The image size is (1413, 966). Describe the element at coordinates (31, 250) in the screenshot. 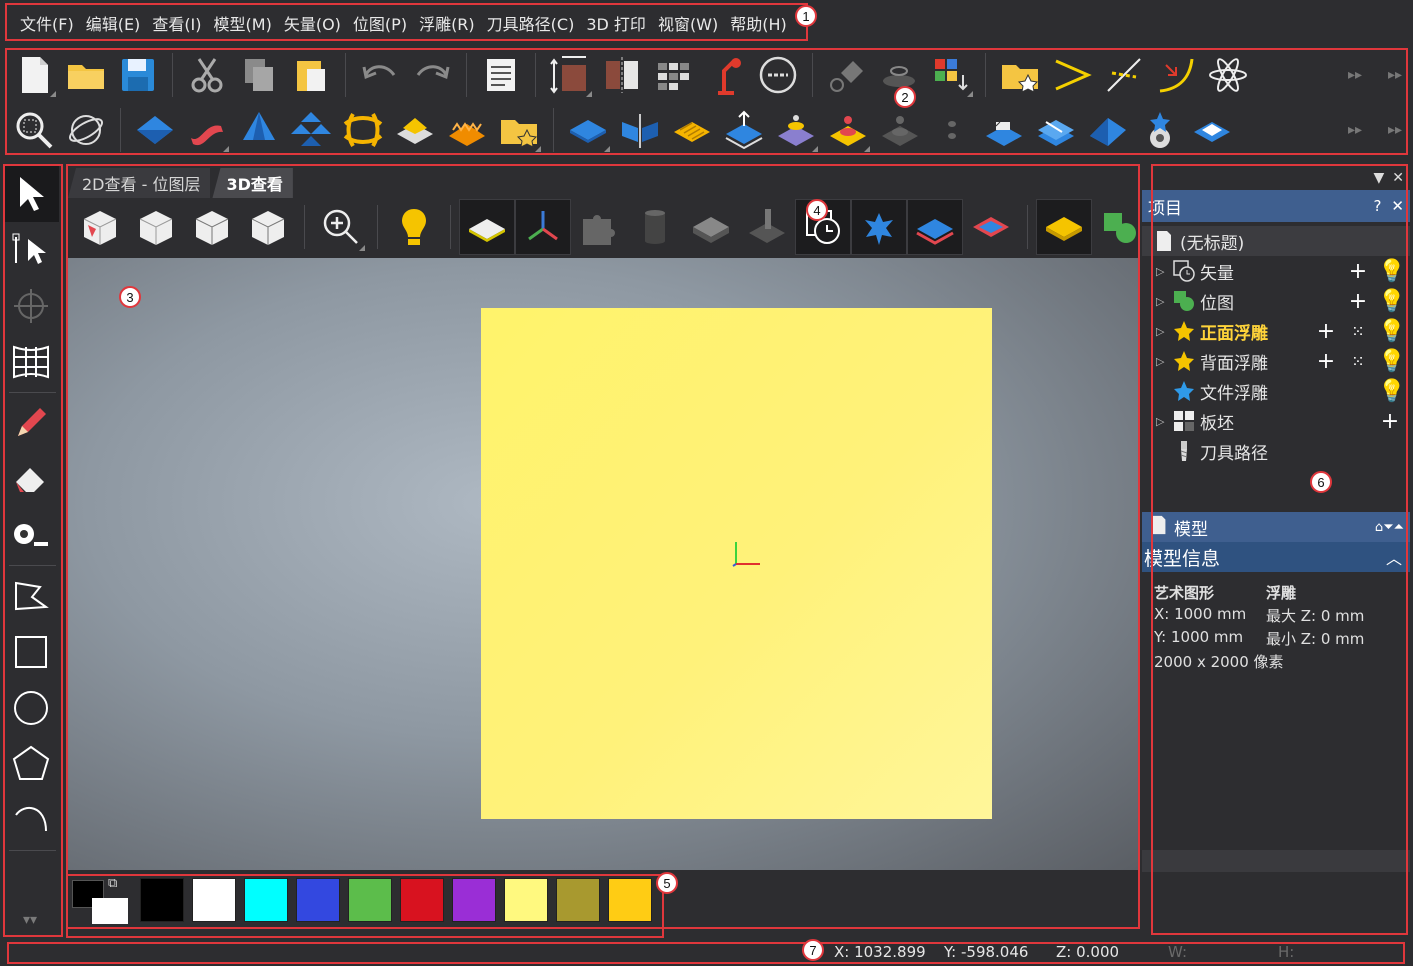

I see `node-edit-tool` at that location.